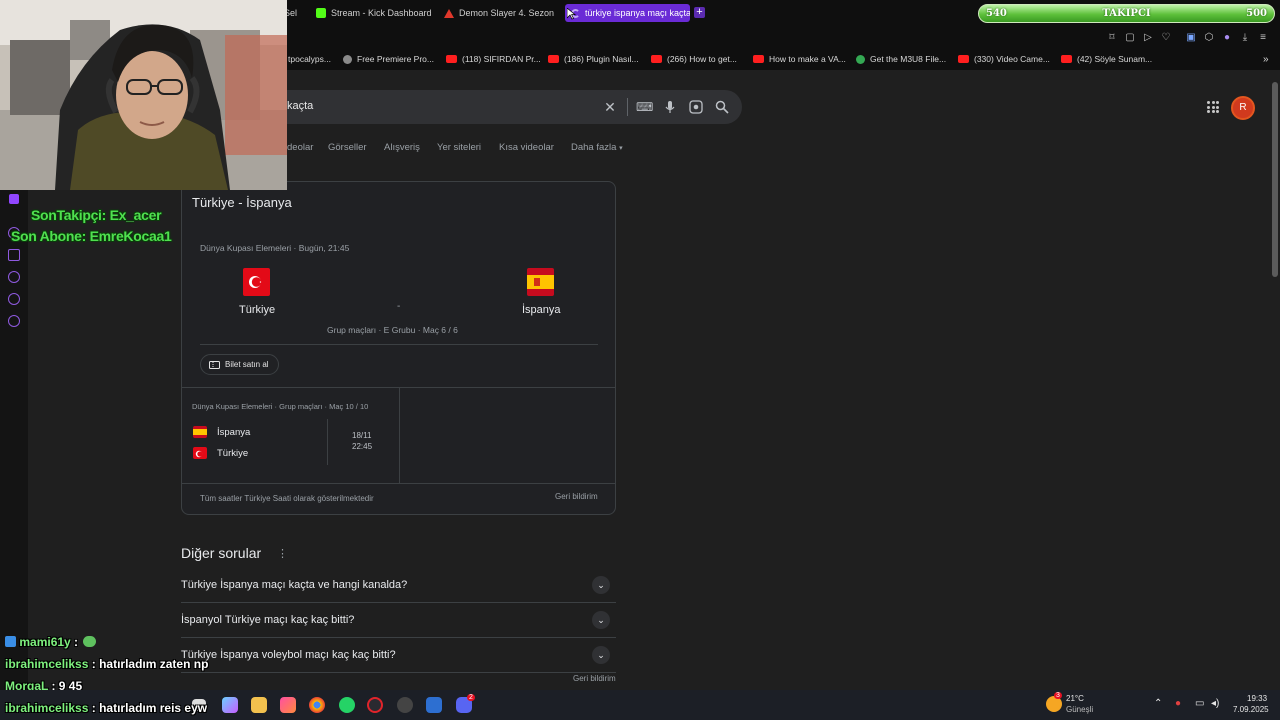 The height and width of the screenshot is (720, 1280). What do you see at coordinates (257, 310) in the screenshot?
I see `home-team: Türkiye` at bounding box center [257, 310].